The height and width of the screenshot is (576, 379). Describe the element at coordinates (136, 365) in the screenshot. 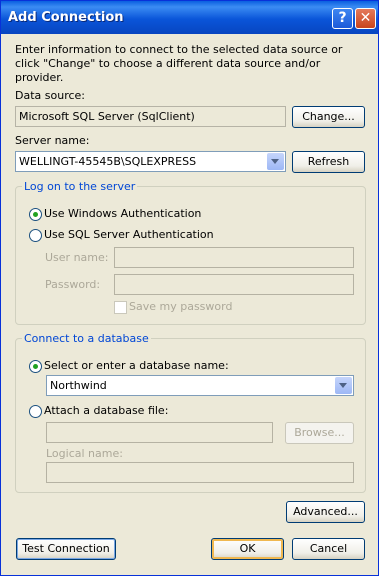

I see `select-database-label: Select or enter a database name:` at that location.